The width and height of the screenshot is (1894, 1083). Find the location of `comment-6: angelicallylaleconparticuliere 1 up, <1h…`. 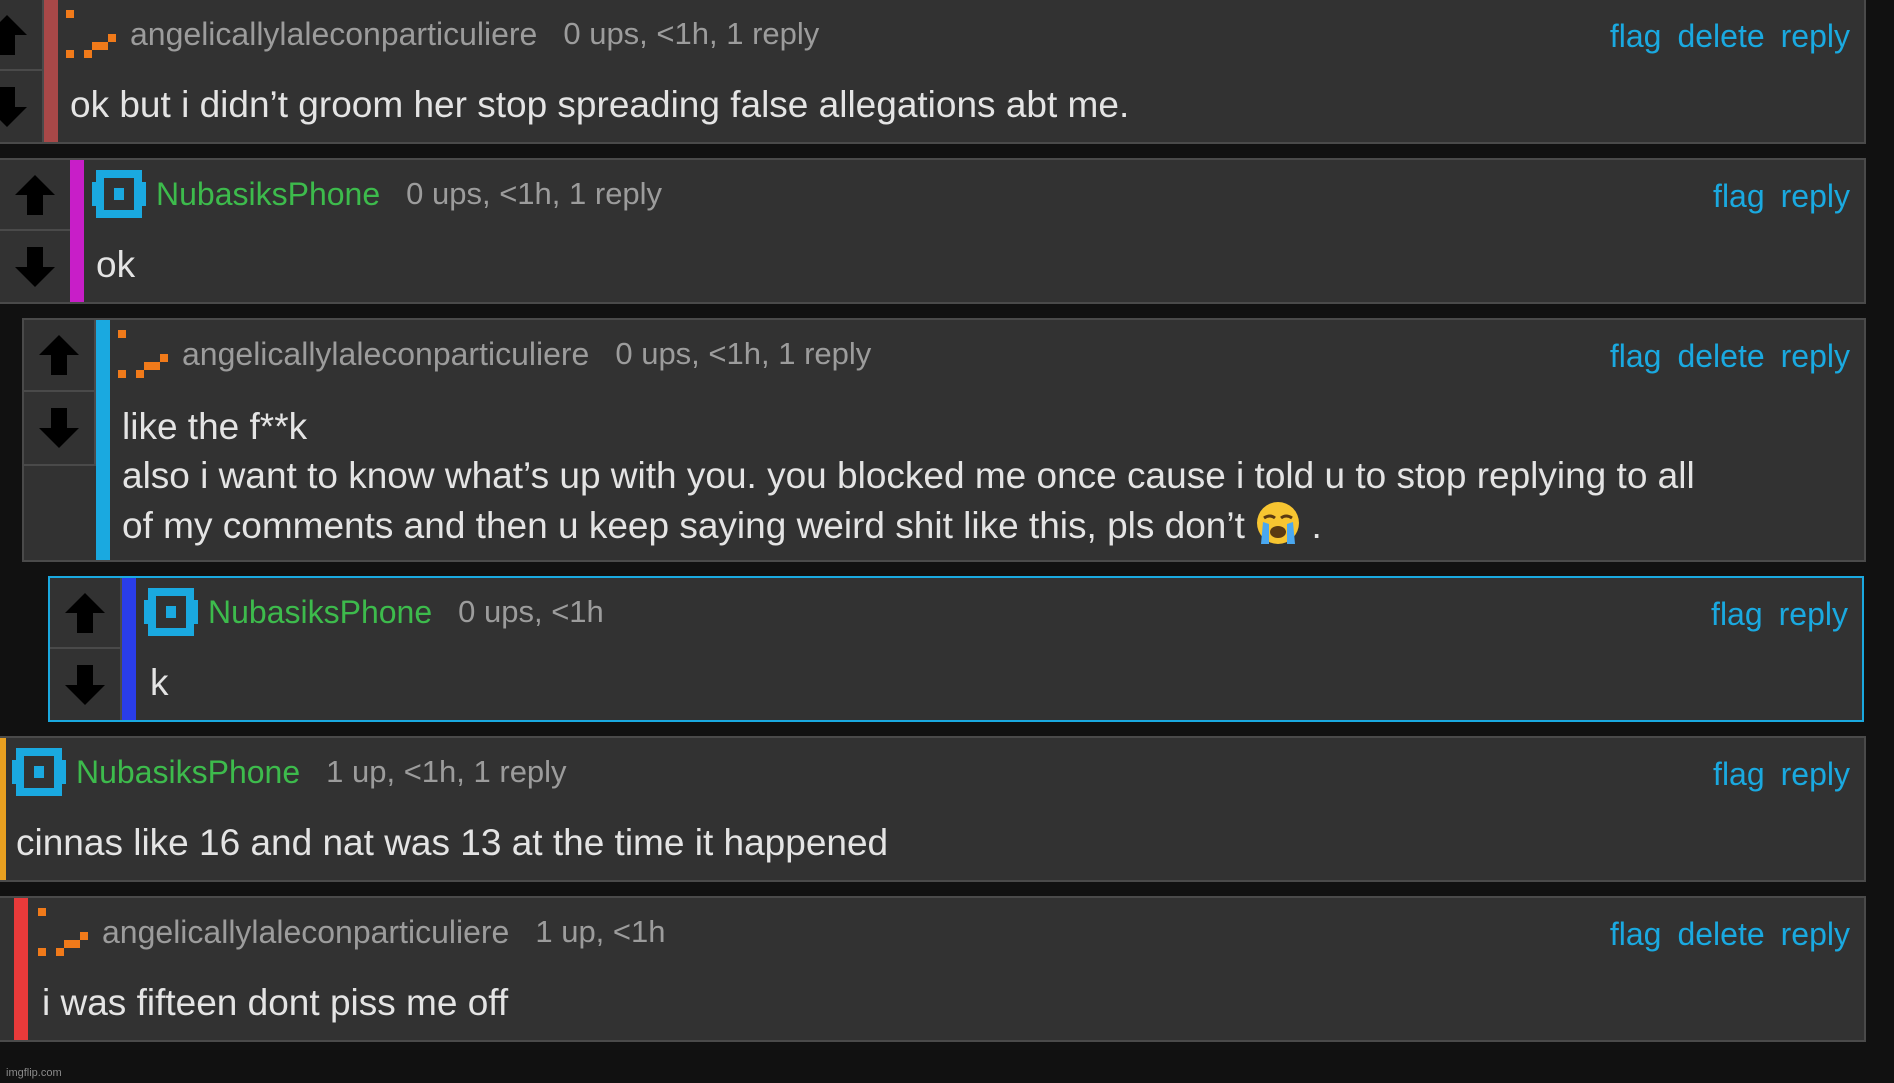

comment-6: angelicallylaleconparticuliere 1 up, <1h… is located at coordinates (933, 969).